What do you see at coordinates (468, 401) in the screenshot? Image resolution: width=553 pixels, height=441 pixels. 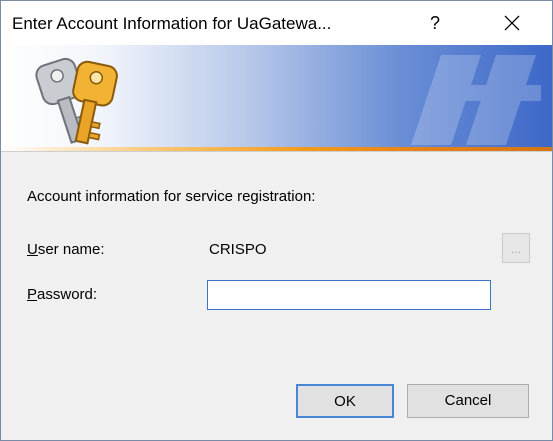 I see `cancel-button: Cancel` at bounding box center [468, 401].